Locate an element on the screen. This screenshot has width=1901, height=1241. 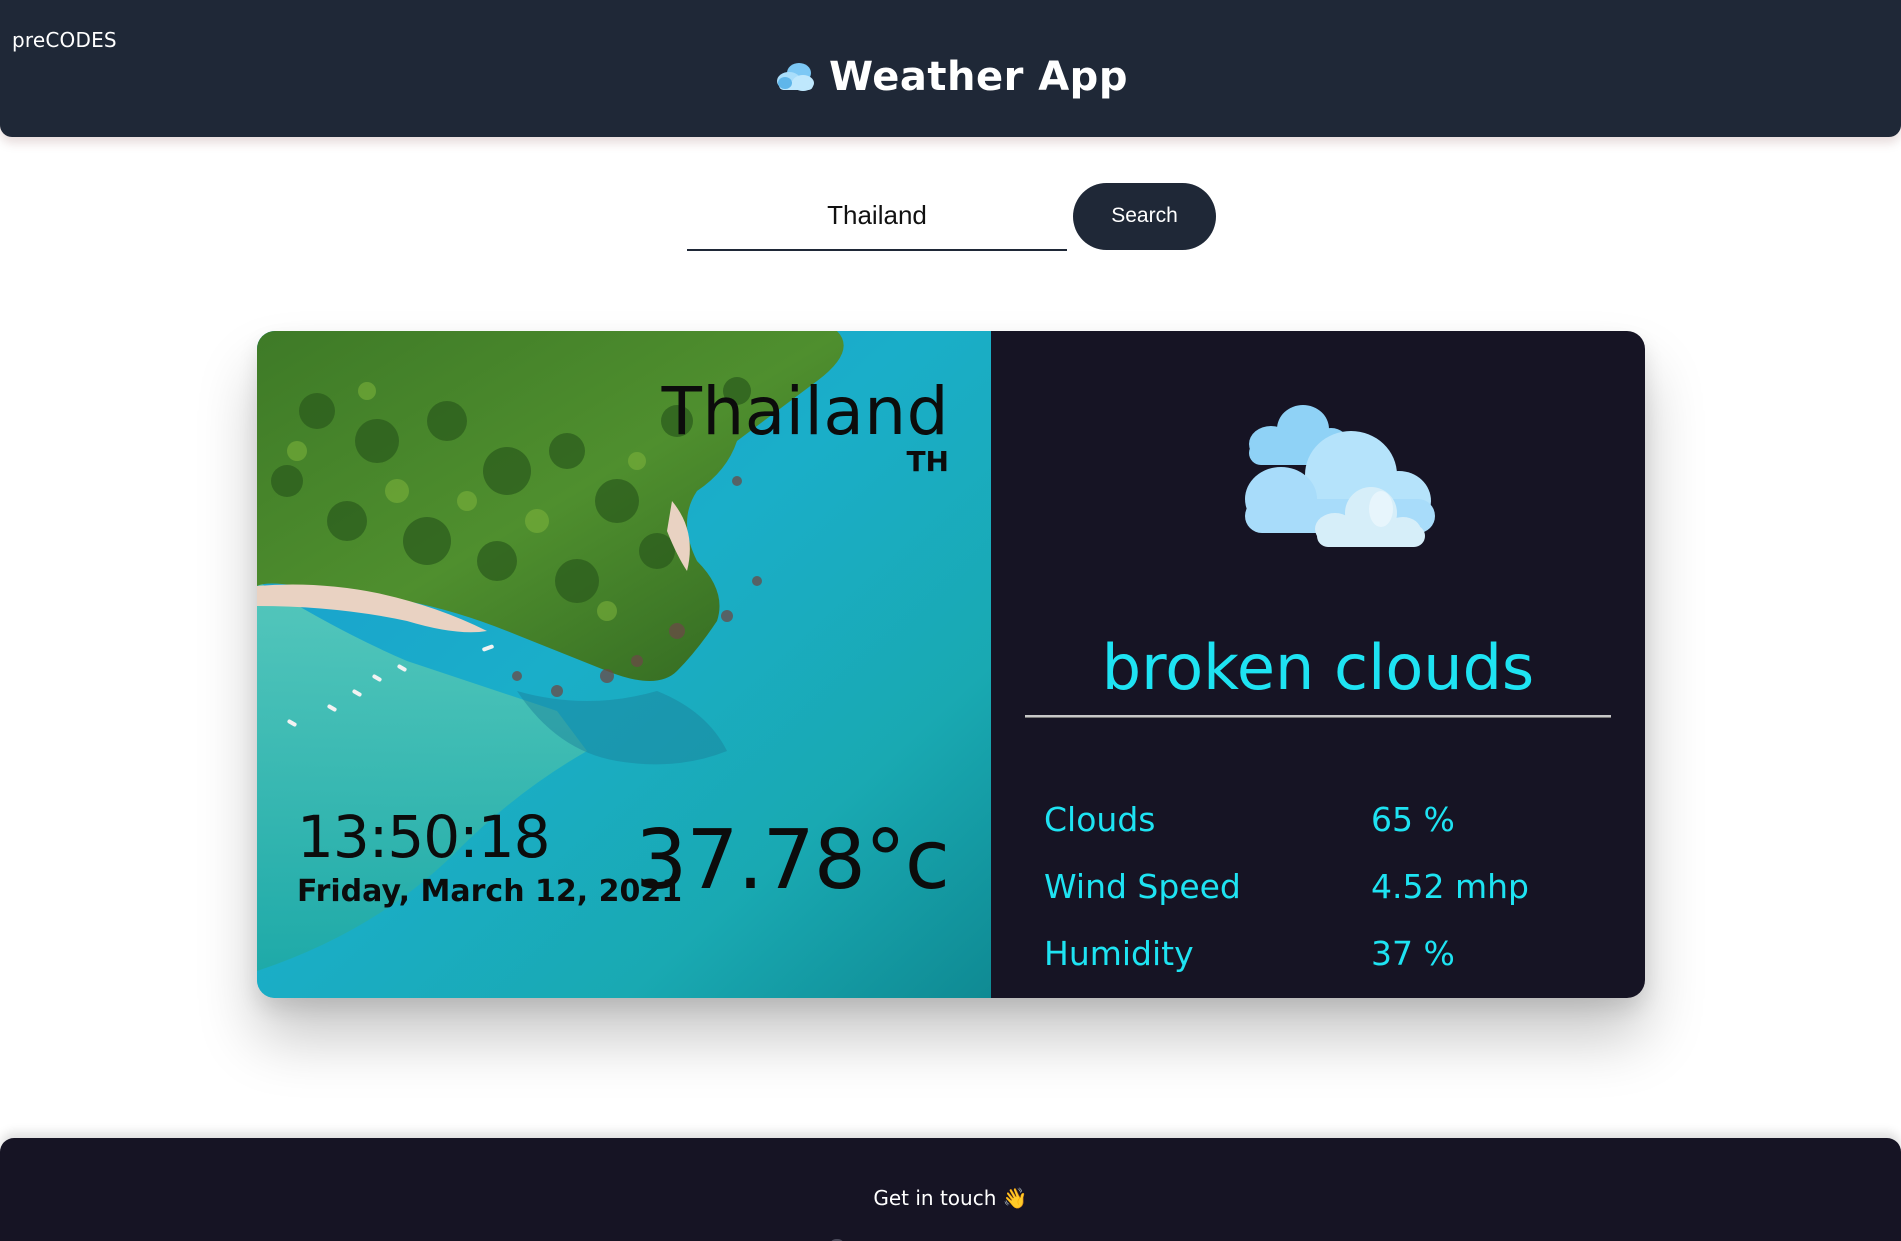
stat-value: 4.52 mhp is located at coordinates (1450, 886).